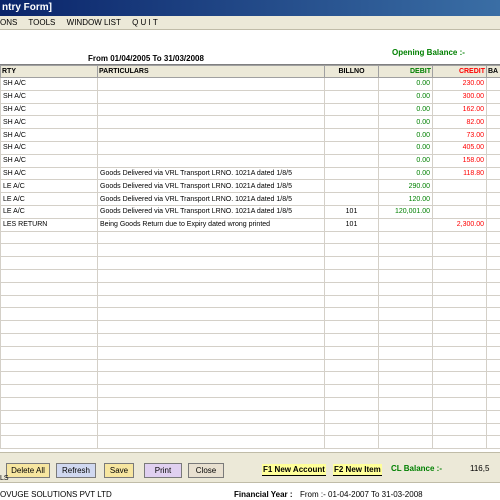  Describe the element at coordinates (76, 470) in the screenshot. I see `refresh-button: Refresh` at that location.